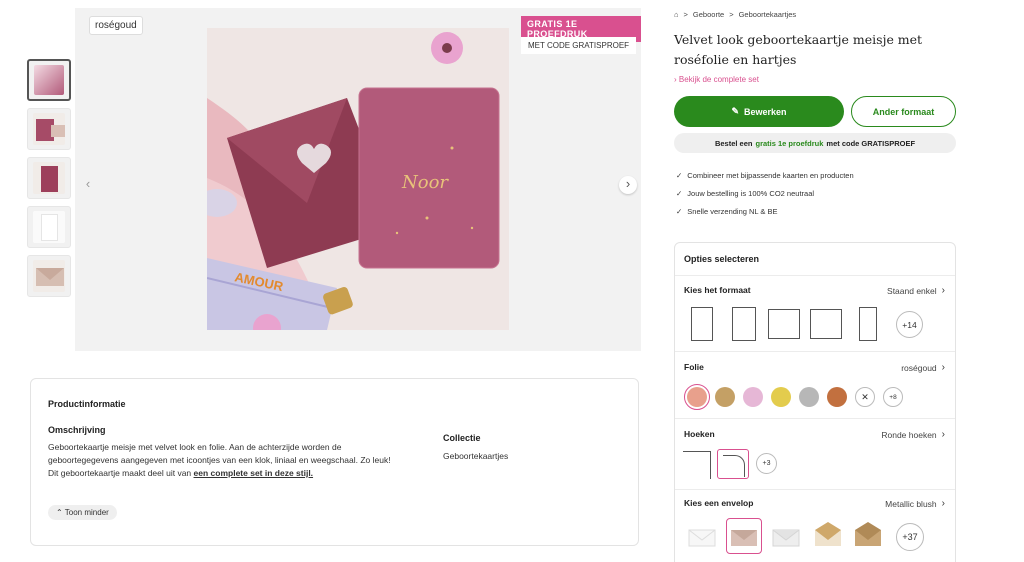 The width and height of the screenshot is (1024, 562). What do you see at coordinates (912, 290) in the screenshot?
I see `format-value: Staand enkel` at bounding box center [912, 290].